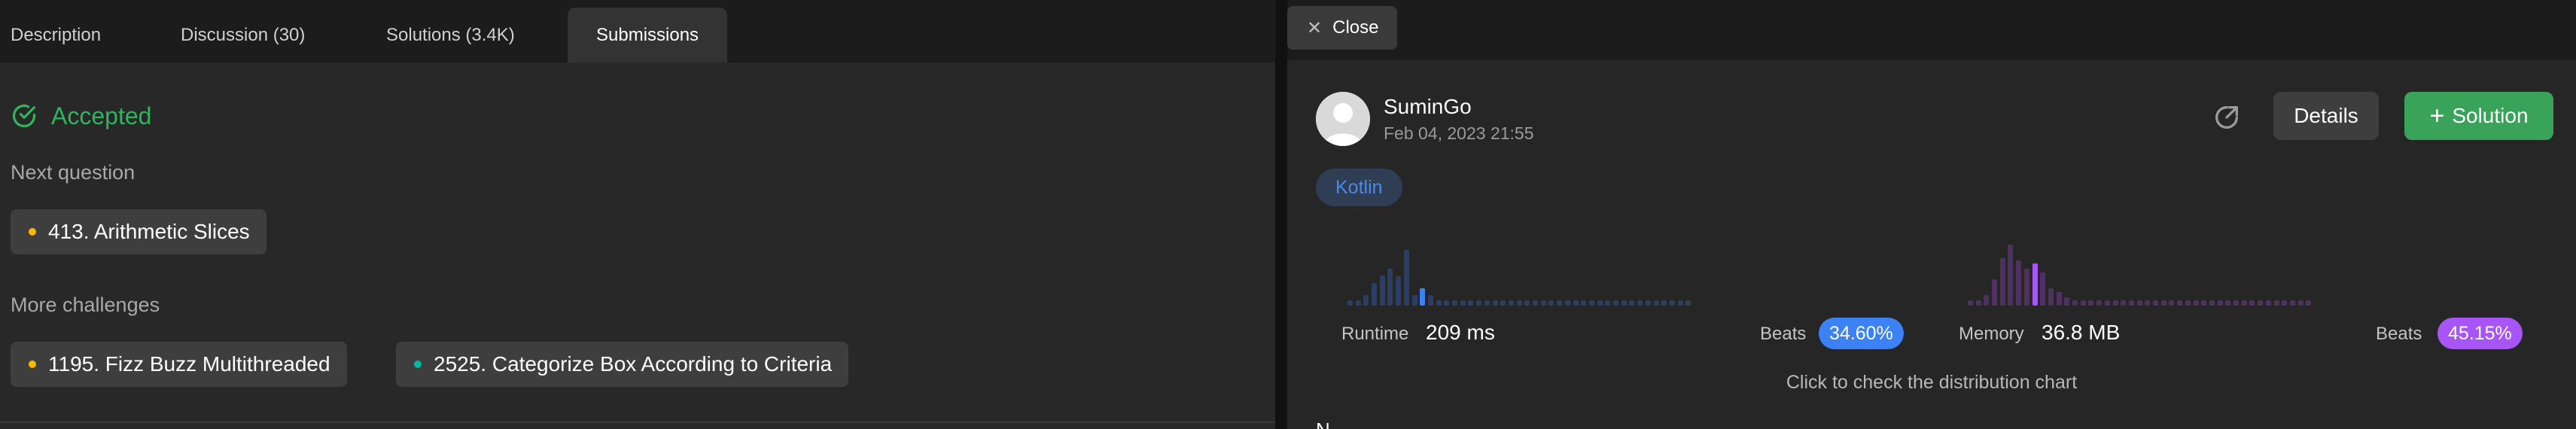  Describe the element at coordinates (1862, 334) in the screenshot. I see `runtime-beats-badge: 34.60%` at that location.